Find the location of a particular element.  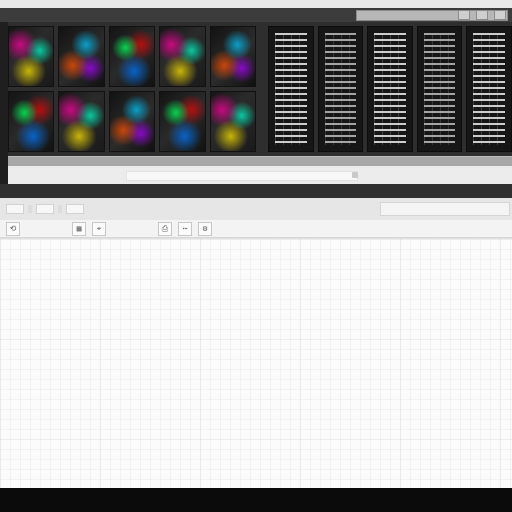

document-grid is located at coordinates (390, 89).